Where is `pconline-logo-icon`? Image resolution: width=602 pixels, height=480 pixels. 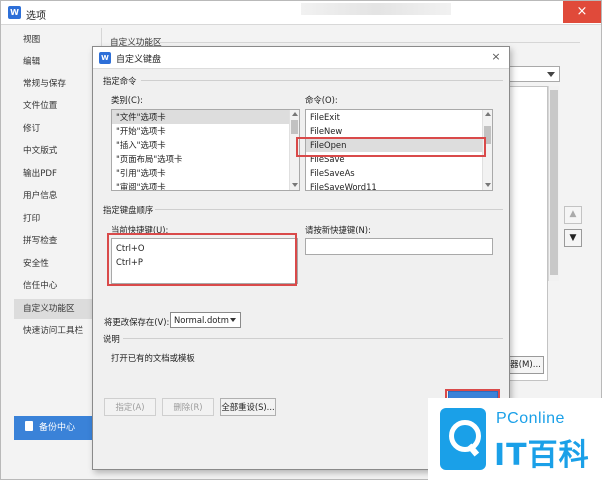 pconline-logo-icon is located at coordinates (463, 439).